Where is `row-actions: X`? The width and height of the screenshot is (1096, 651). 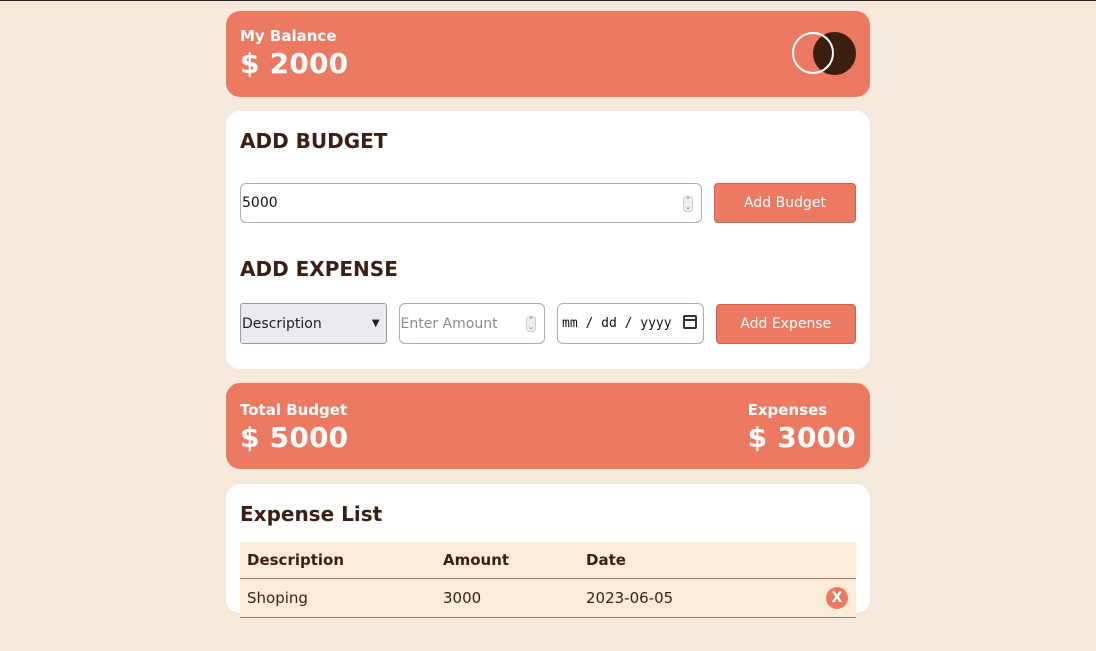
row-actions: X is located at coordinates (817, 597).